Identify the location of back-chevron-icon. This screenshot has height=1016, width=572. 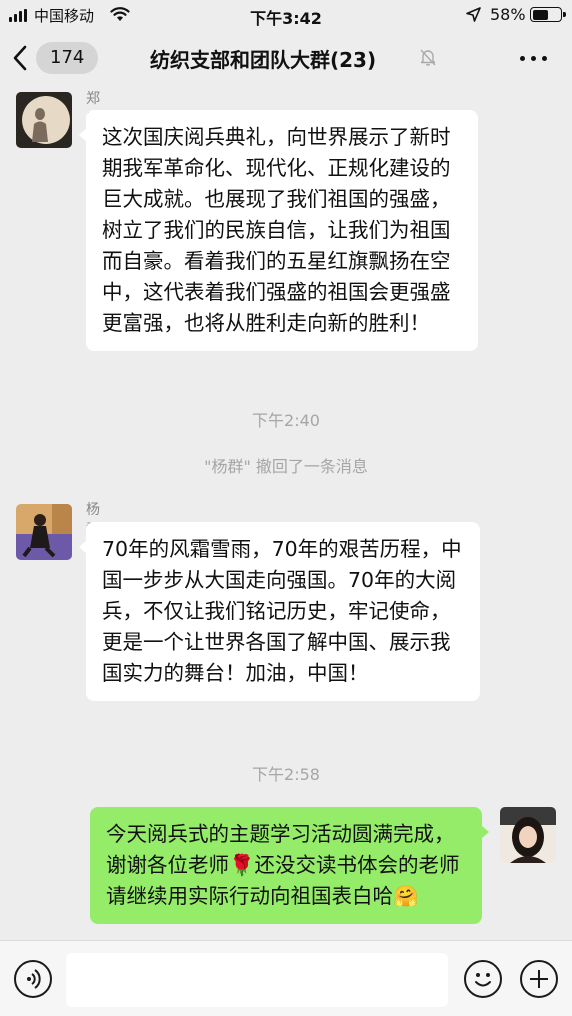
(20, 58).